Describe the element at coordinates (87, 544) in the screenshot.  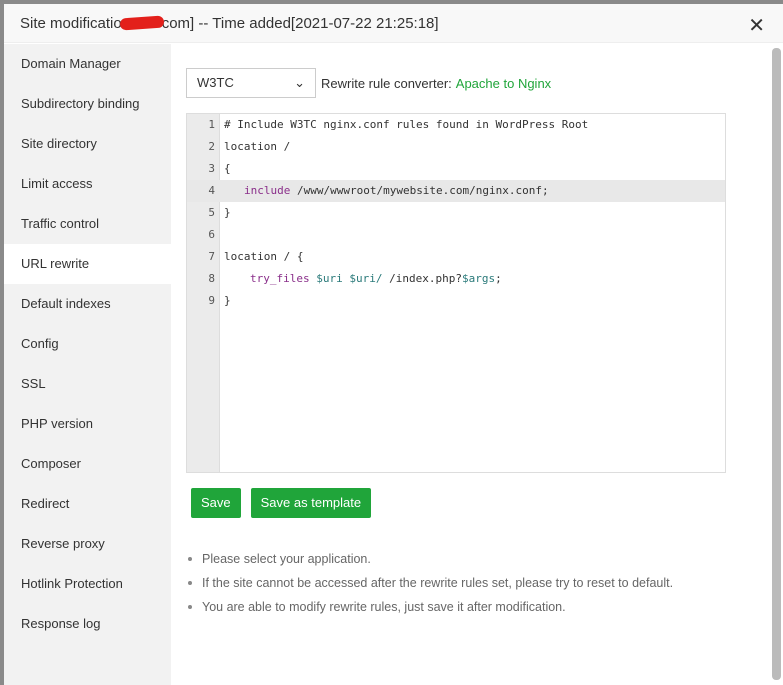
I see `sidebar-item-reverse-proxy: Reverse proxy` at that location.